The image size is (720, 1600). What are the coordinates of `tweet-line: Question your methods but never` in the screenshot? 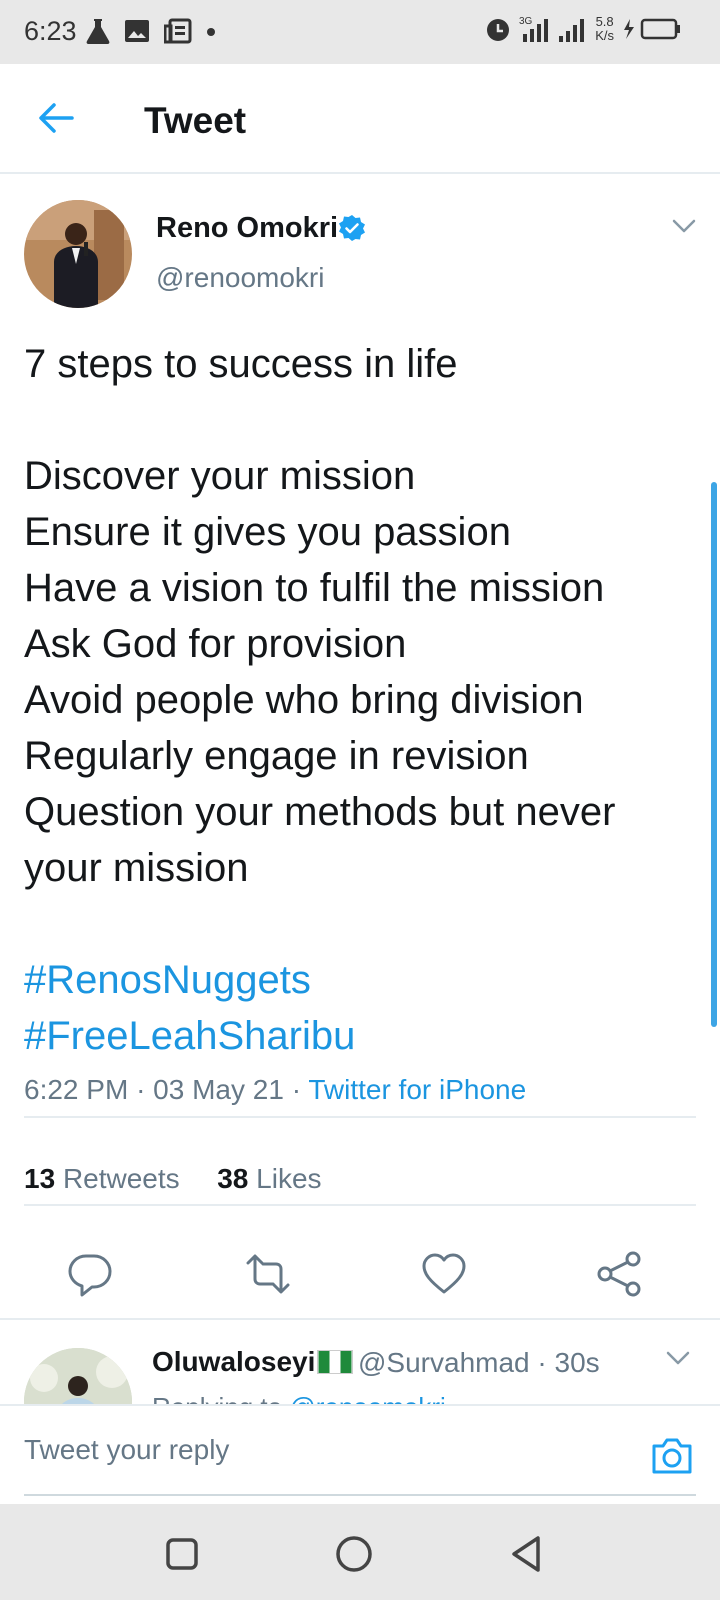 It's located at (320, 812).